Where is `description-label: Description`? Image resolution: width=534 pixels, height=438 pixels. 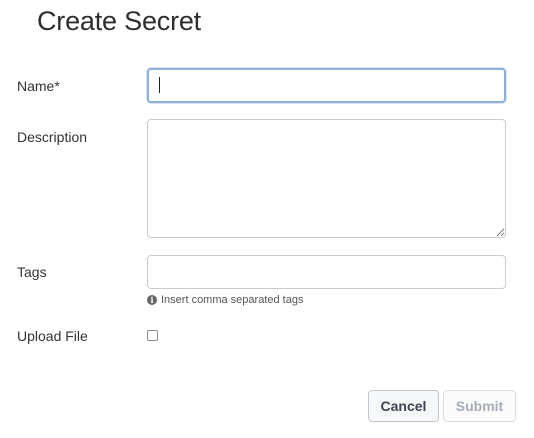 description-label: Description is located at coordinates (52, 137).